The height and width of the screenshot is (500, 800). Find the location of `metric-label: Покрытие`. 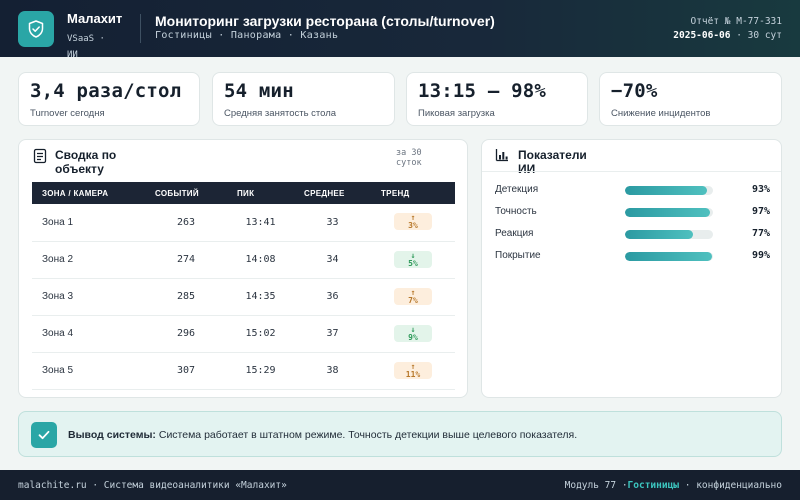

metric-label: Покрытие is located at coordinates (518, 255).